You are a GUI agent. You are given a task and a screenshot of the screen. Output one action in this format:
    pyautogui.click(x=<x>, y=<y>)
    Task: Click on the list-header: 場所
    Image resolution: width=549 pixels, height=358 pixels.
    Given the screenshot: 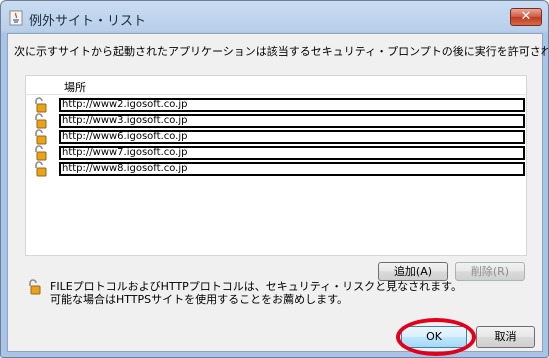 What is the action you would take?
    pyautogui.click(x=276, y=85)
    